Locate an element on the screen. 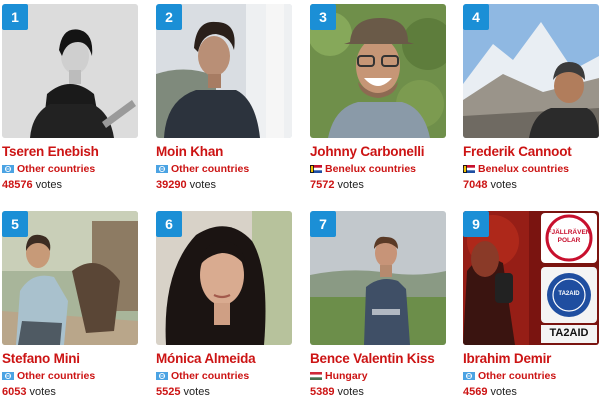 Image resolution: width=600 pixels, height=404 pixels. hungary-flag-icon is located at coordinates (316, 376).